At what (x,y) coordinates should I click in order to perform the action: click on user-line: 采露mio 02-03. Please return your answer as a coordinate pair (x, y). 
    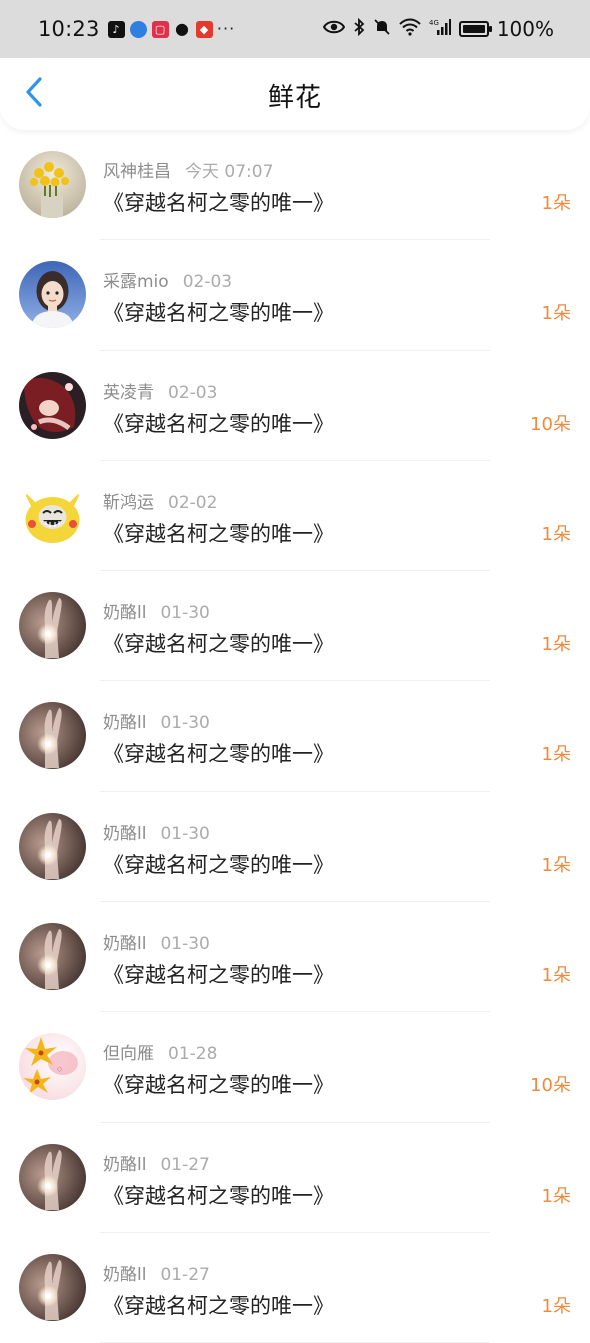
    Looking at the image, I should click on (167, 279).